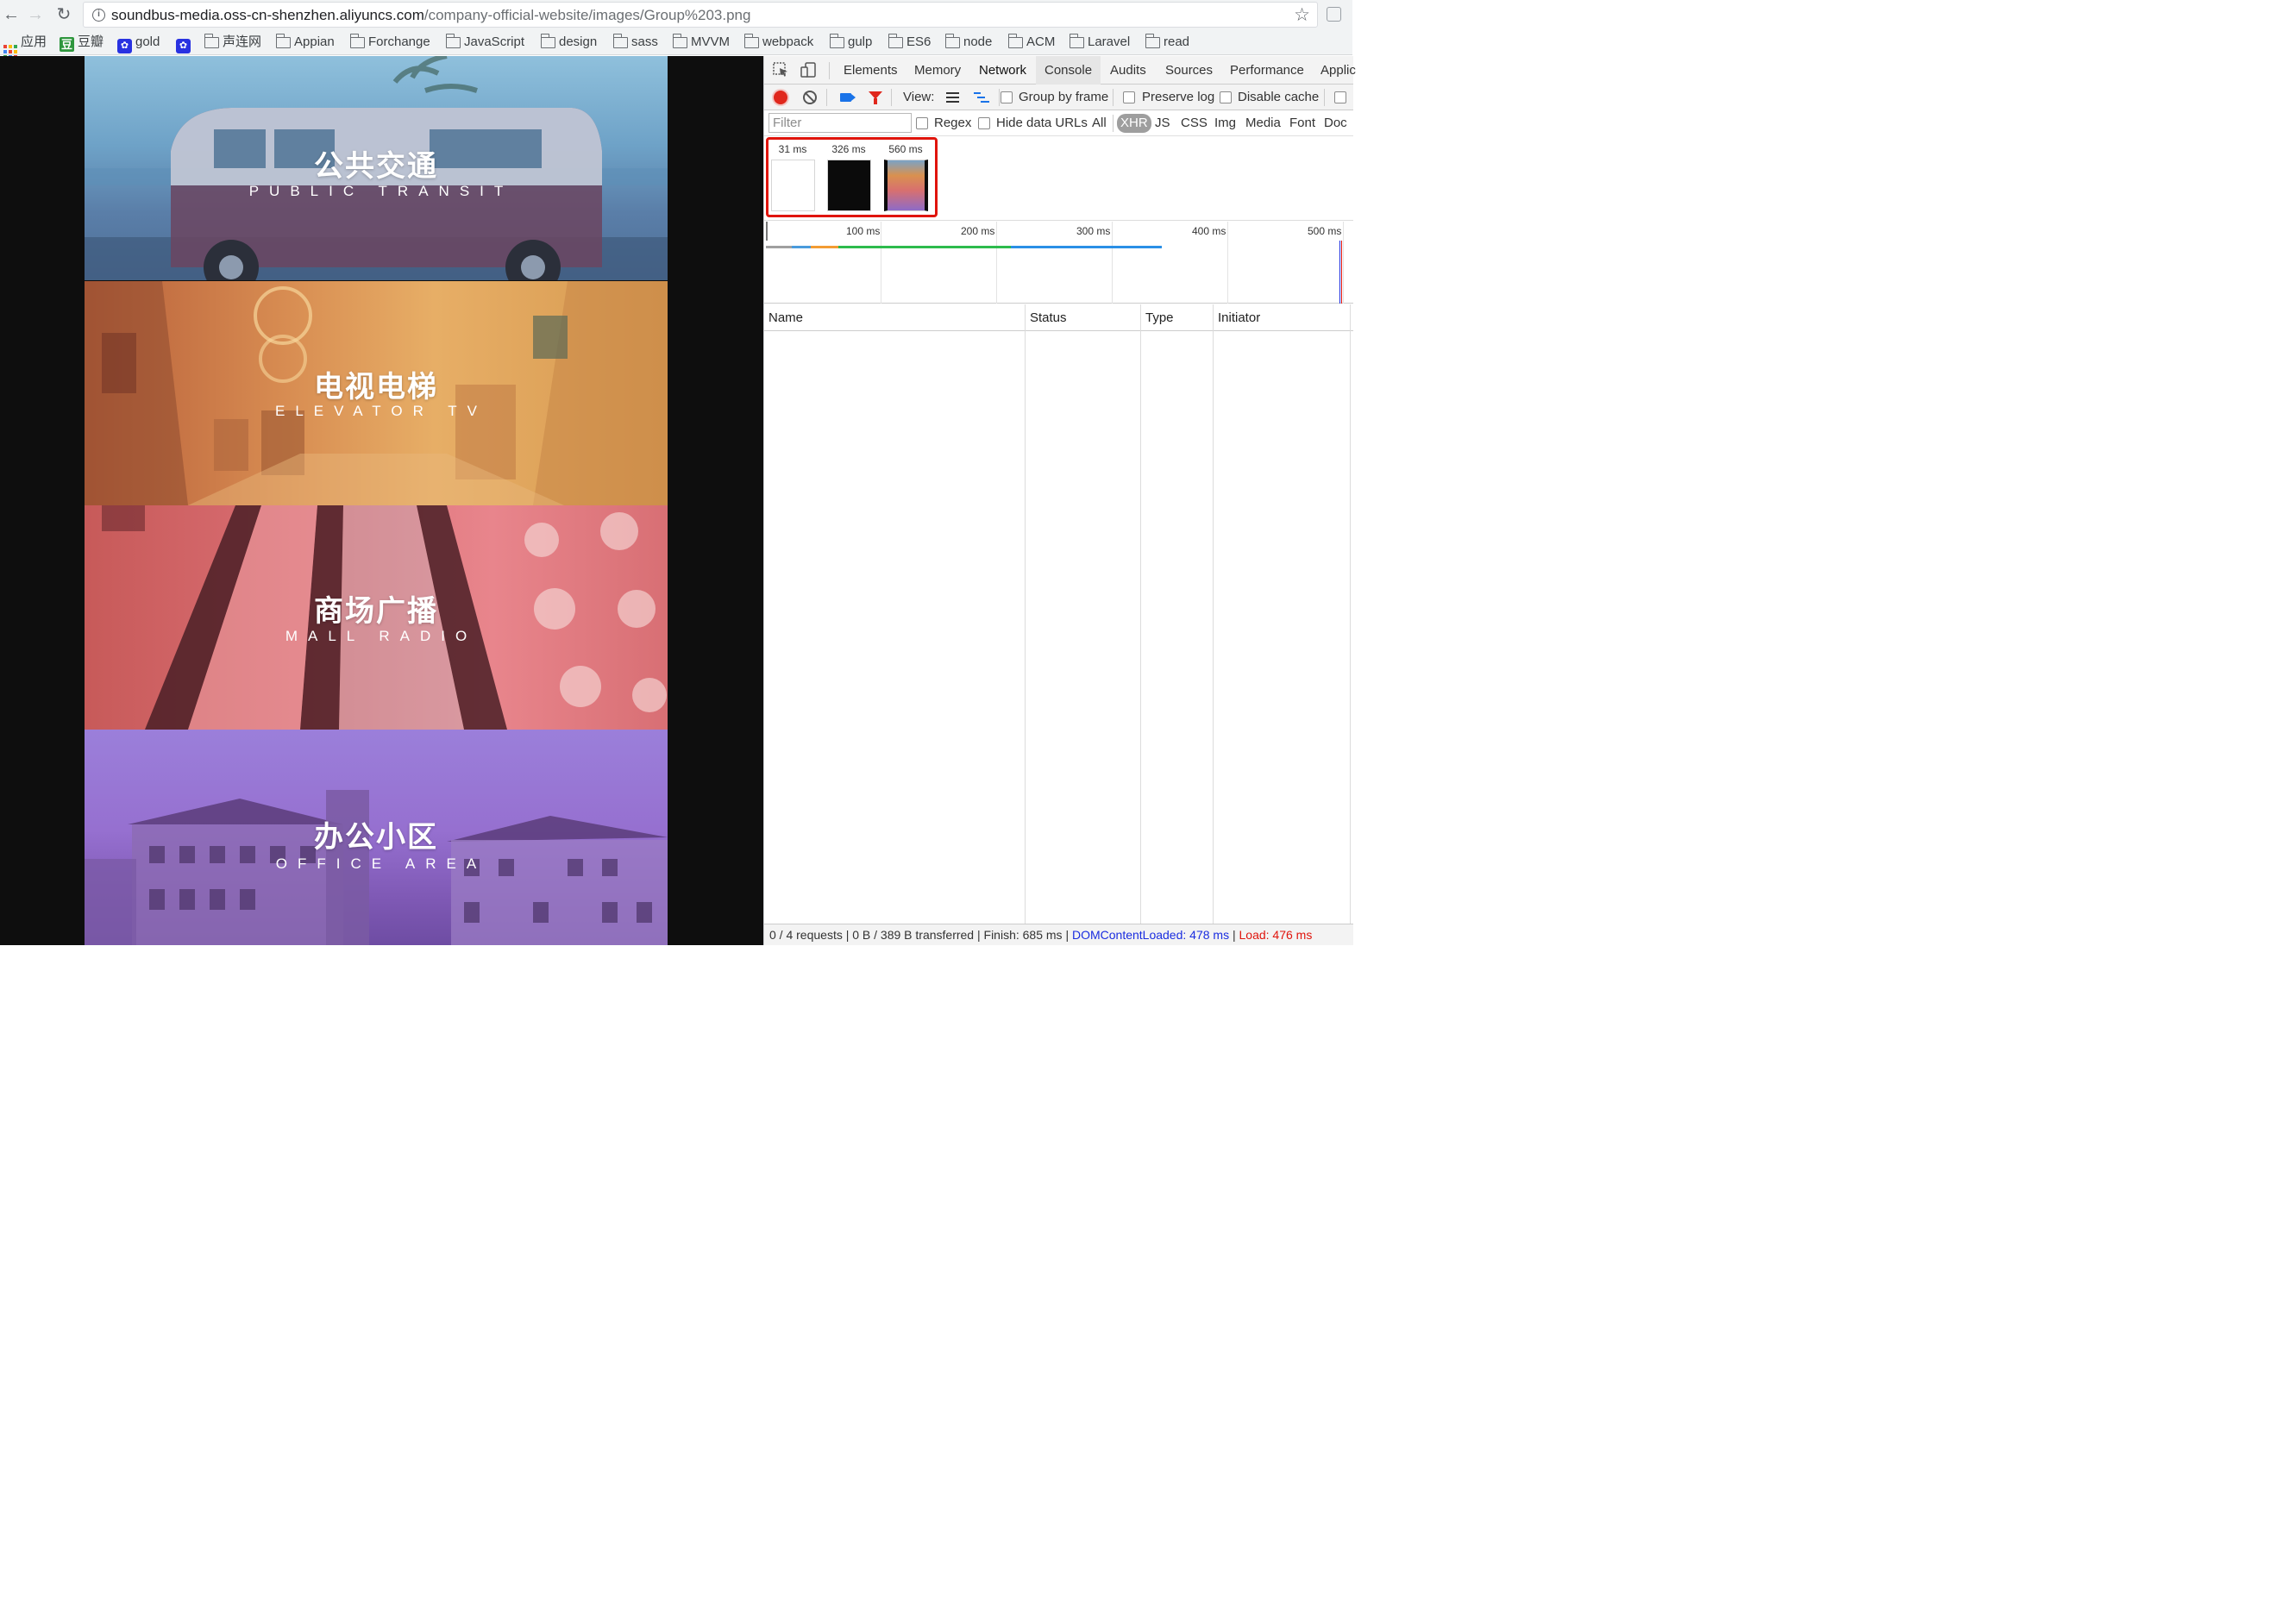  What do you see at coordinates (1226, 97) in the screenshot?
I see `disable-cache-checkbox` at bounding box center [1226, 97].